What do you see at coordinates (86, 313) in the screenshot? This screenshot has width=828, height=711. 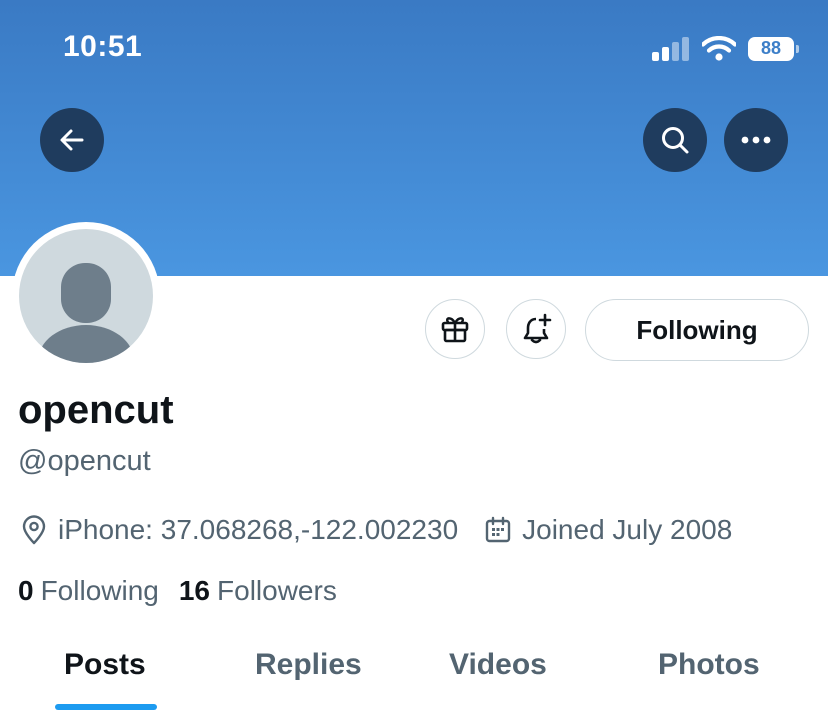 I see `person-silhouette-icon` at bounding box center [86, 313].